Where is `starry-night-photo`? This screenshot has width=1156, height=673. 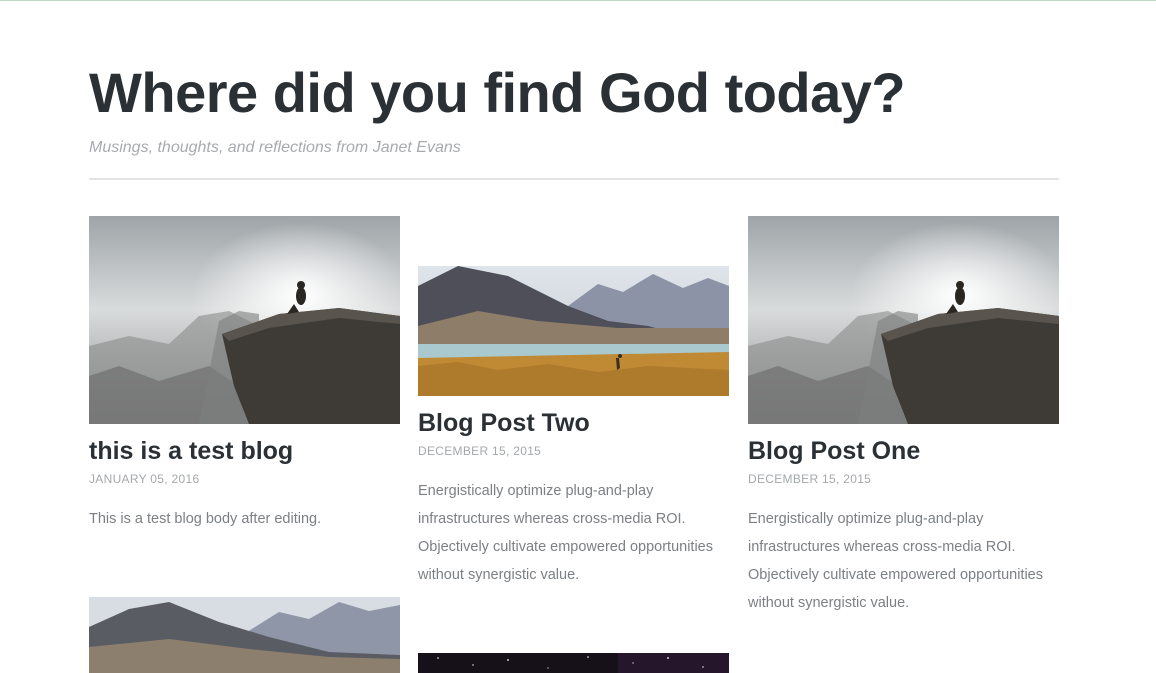
starry-night-photo is located at coordinates (573, 663).